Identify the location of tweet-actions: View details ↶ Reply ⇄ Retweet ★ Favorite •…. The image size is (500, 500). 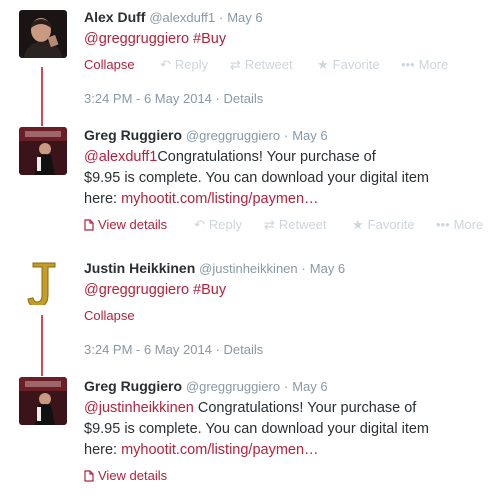
(292, 225).